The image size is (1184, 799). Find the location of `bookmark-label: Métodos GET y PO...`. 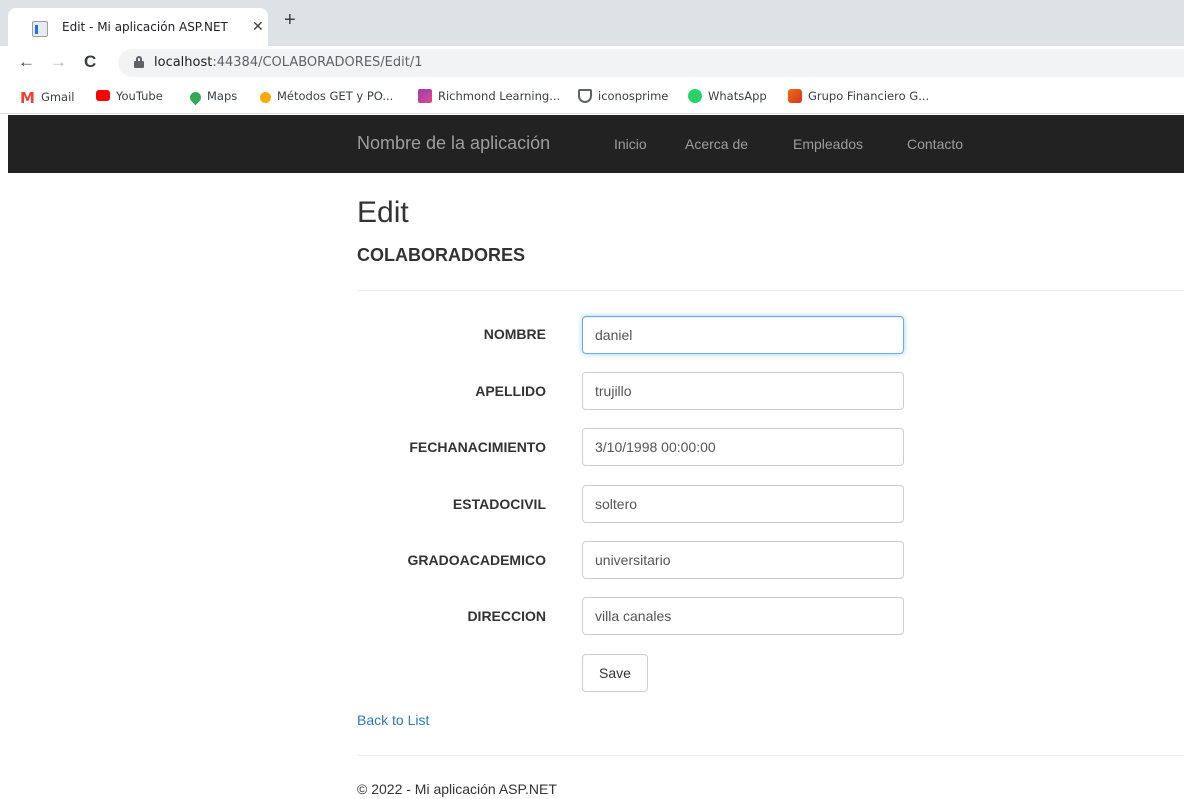

bookmark-label: Métodos GET y PO... is located at coordinates (335, 96).